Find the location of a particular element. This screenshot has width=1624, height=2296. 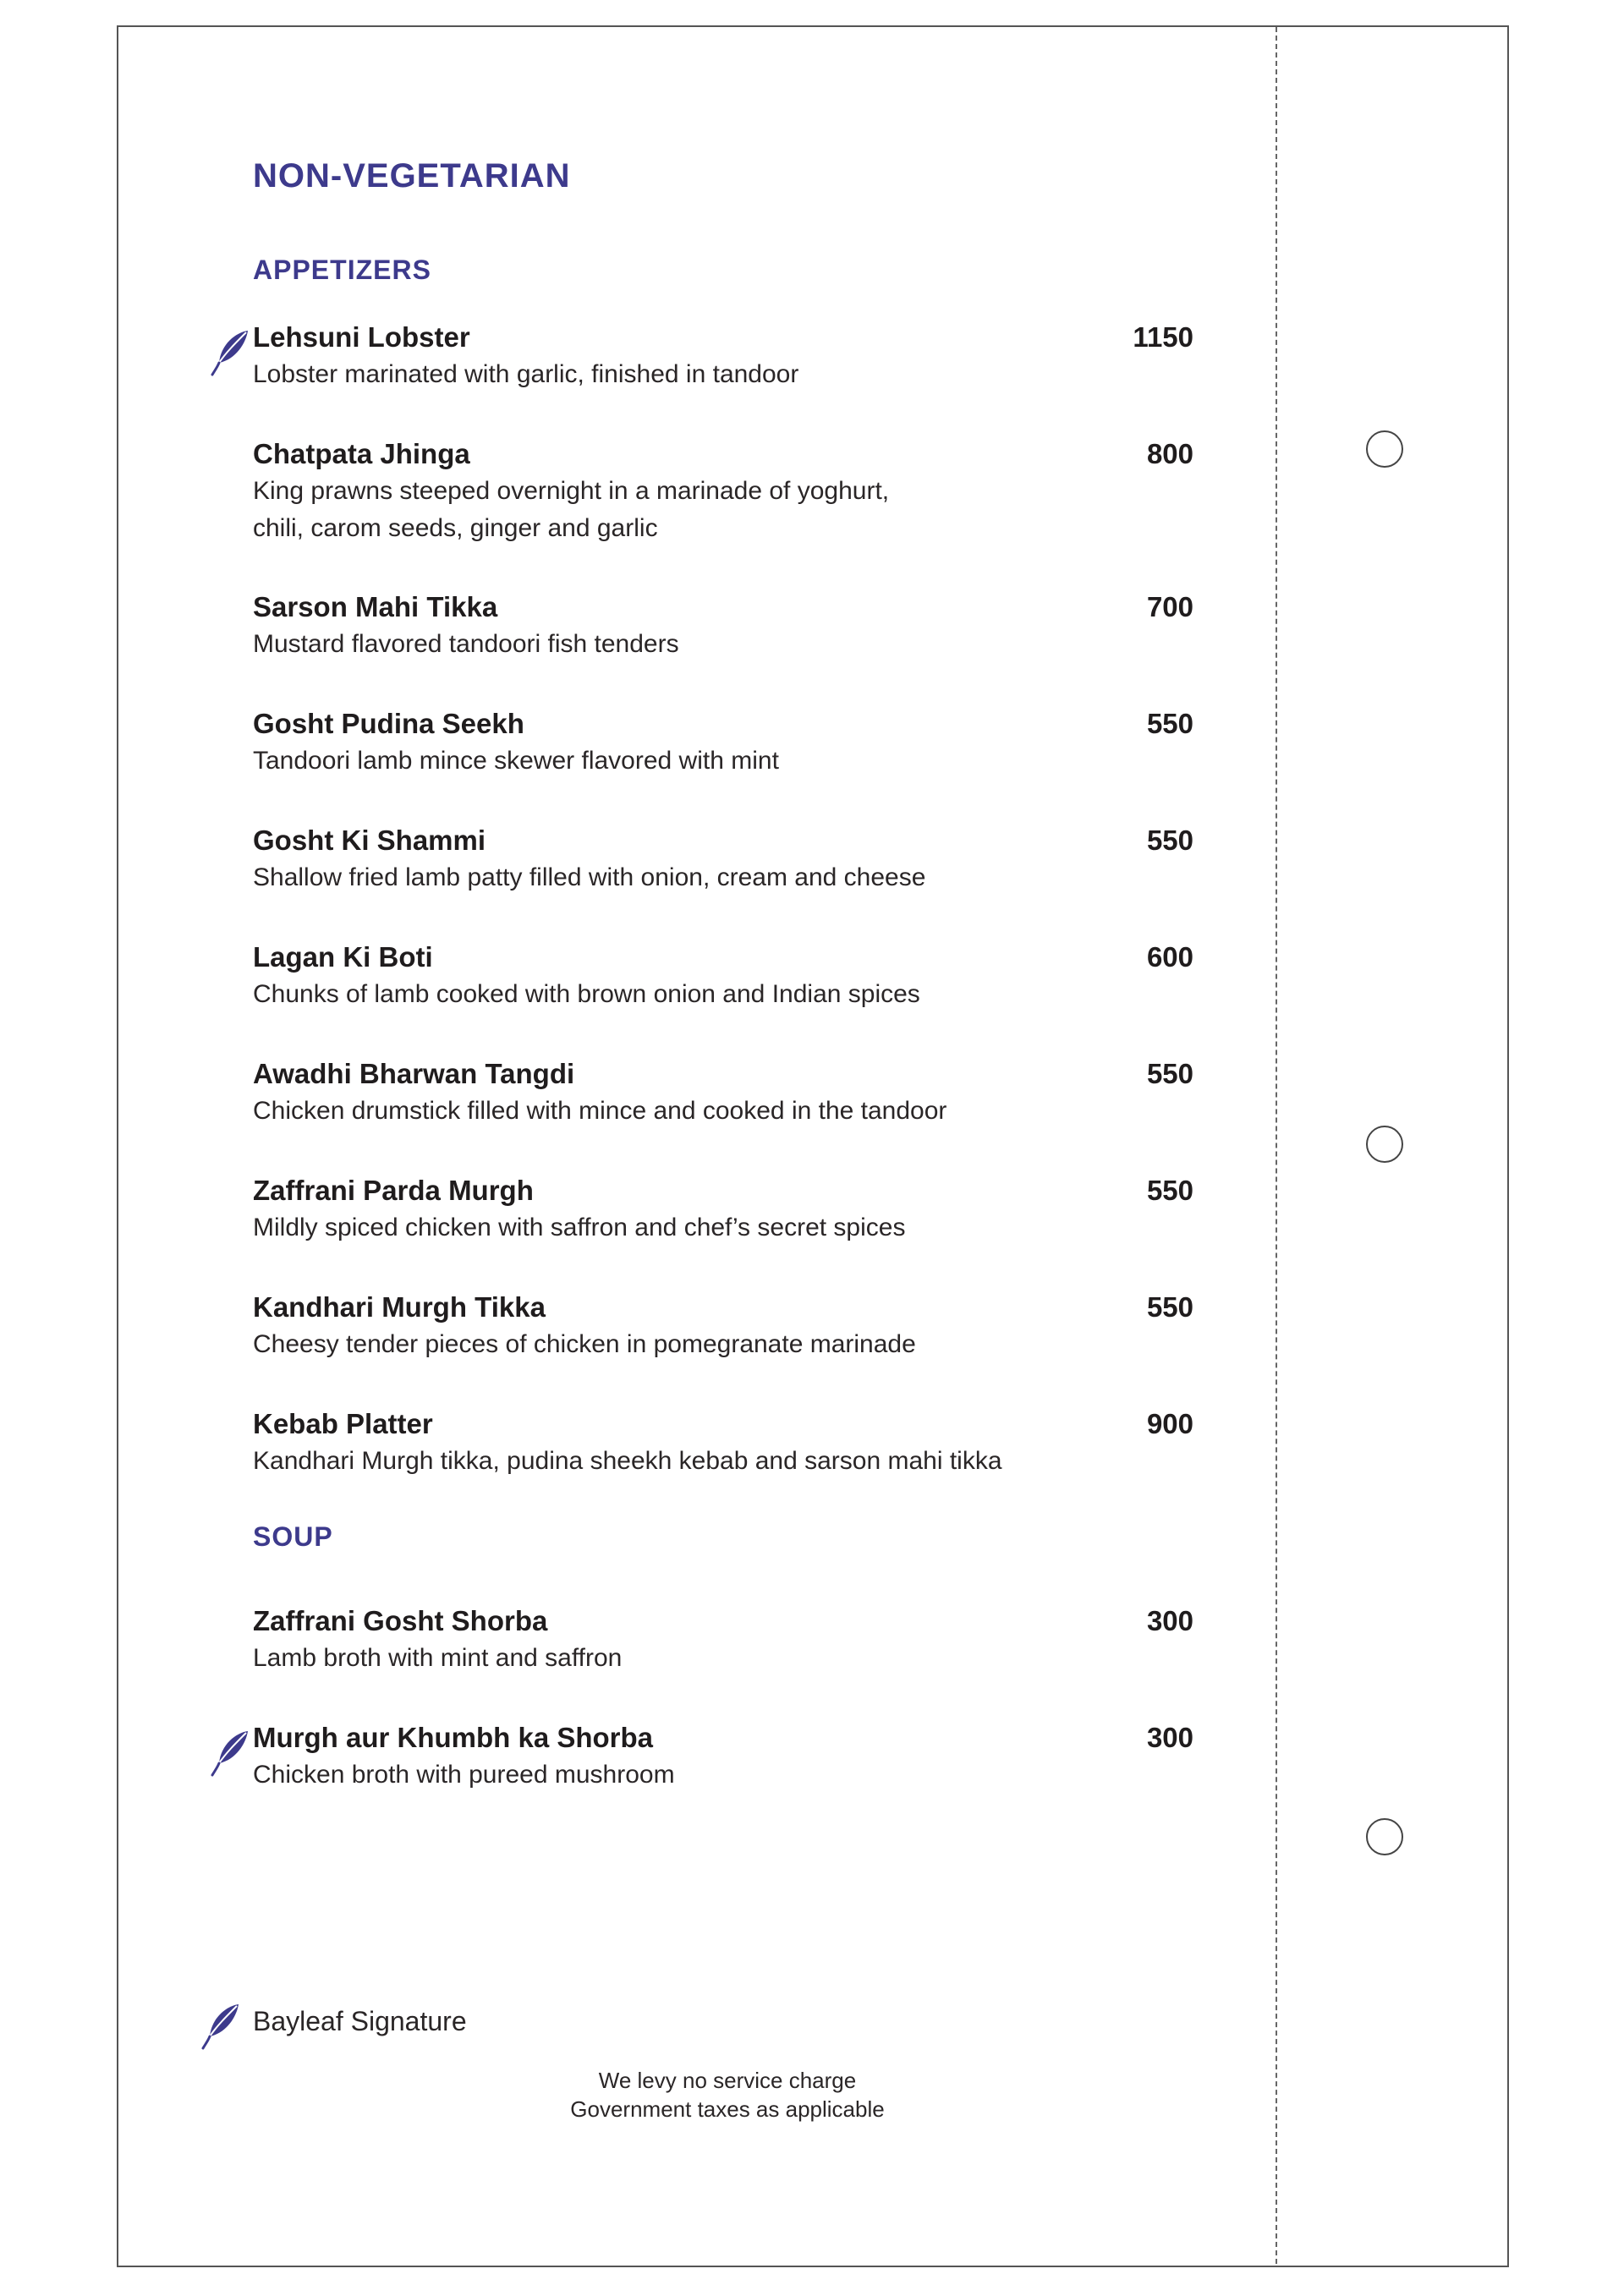

item-name: Kandhari Murgh Tikka is located at coordinates (400, 1307).